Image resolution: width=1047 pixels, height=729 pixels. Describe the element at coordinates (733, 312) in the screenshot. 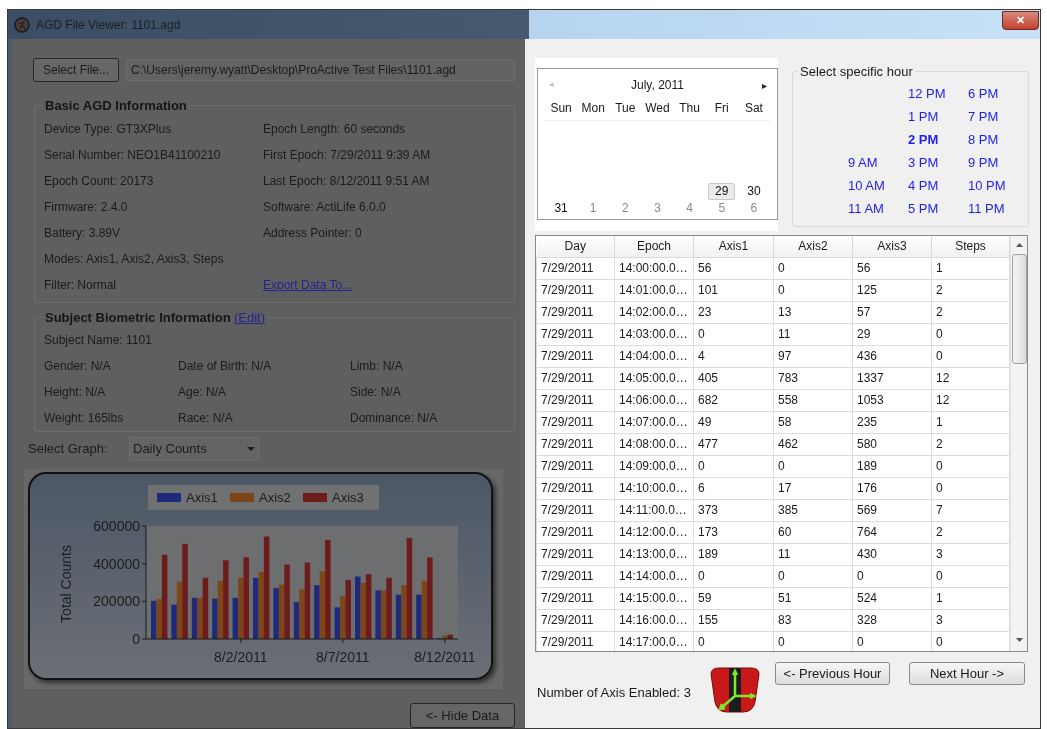

I see `table-cell: 23` at that location.